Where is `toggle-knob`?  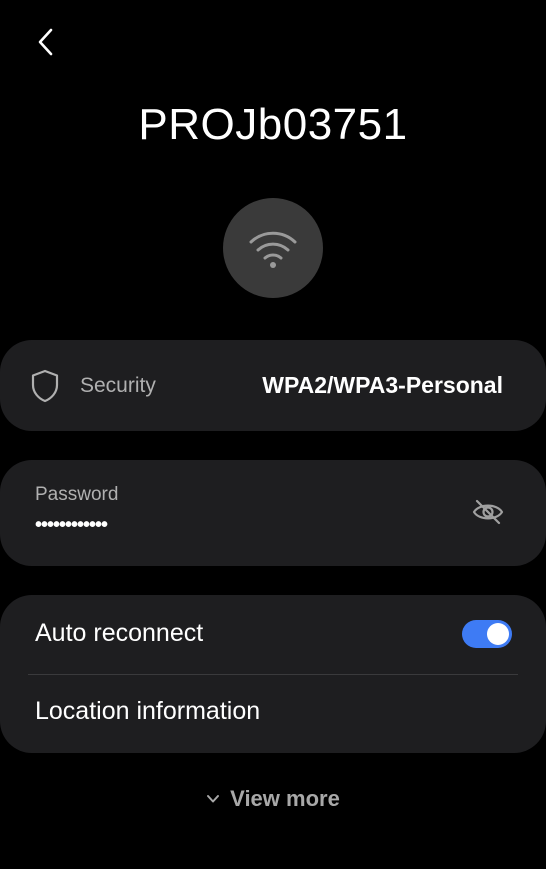
toggle-knob is located at coordinates (498, 634).